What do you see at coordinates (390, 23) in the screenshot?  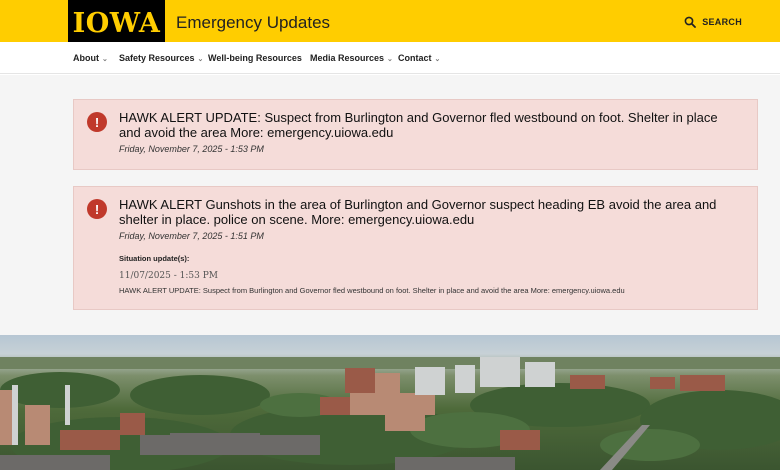 I see `header-bar: IOWA Emergency Updates SEARCH` at bounding box center [390, 23].